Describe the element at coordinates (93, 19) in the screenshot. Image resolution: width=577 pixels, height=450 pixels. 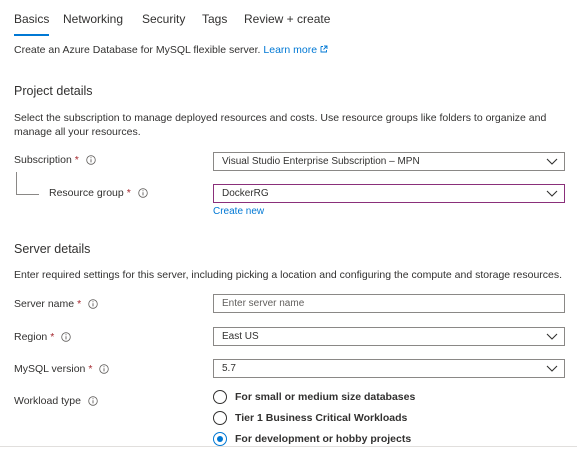
I see `tab-networking: Networking` at that location.